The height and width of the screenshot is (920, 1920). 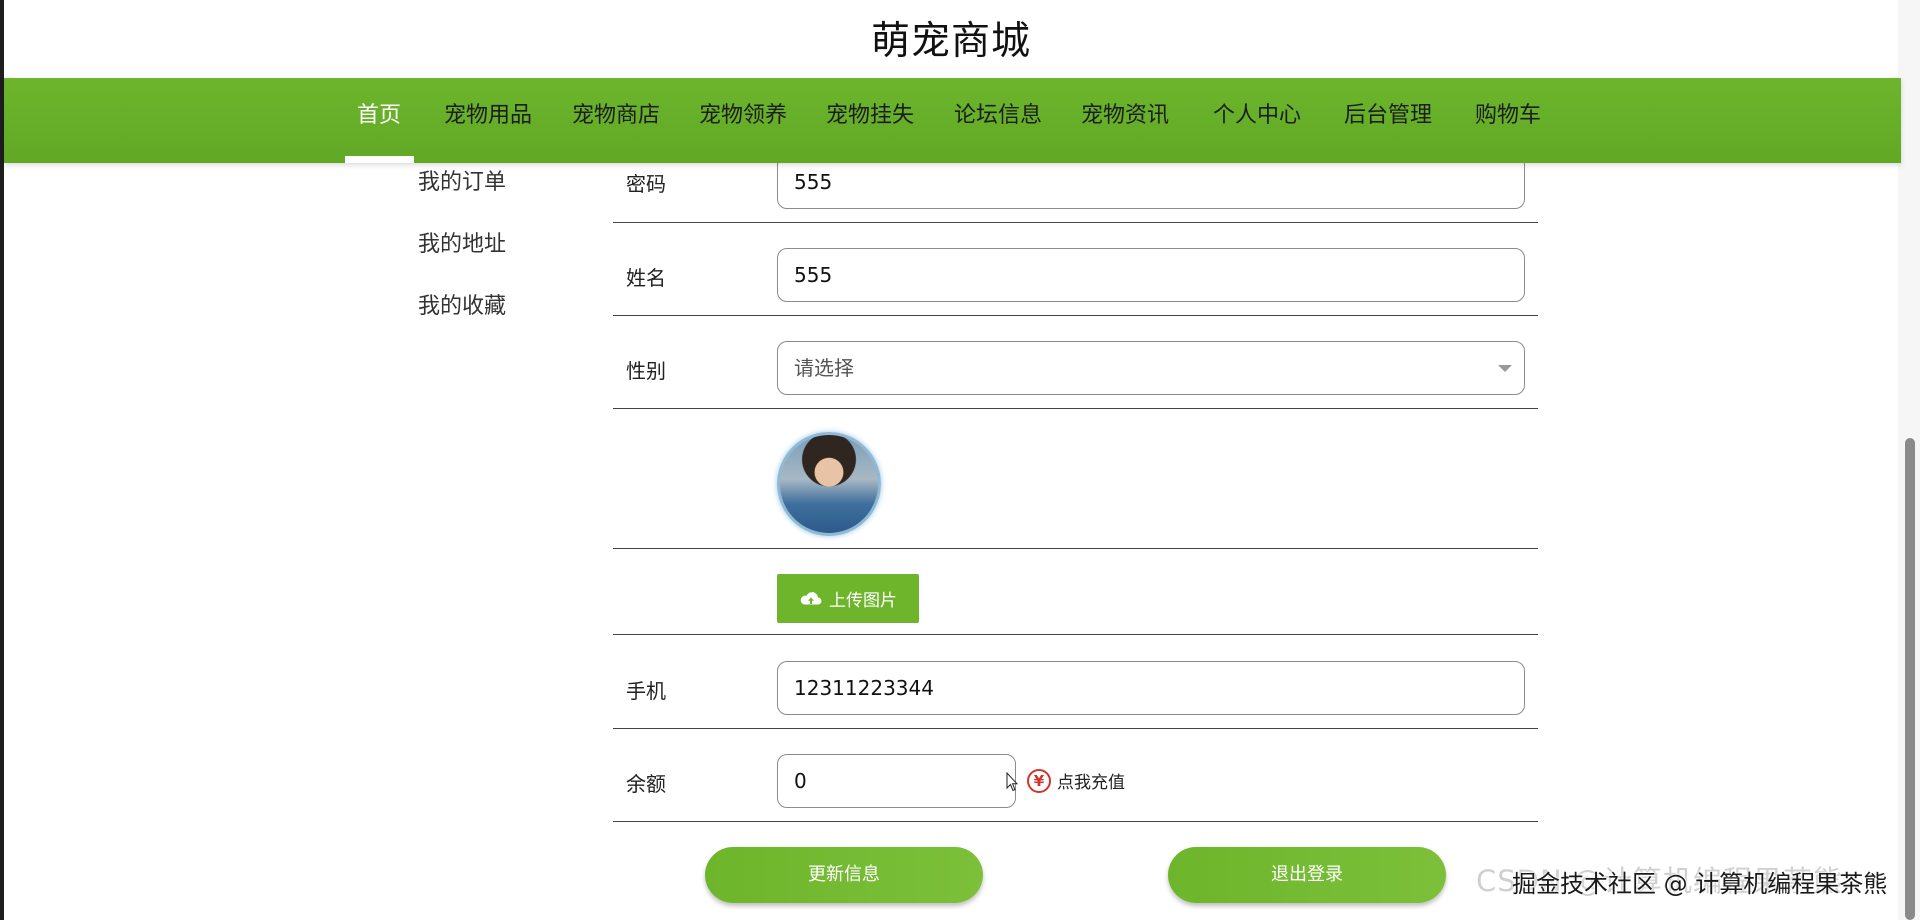 I want to click on balance-field: 0, so click(x=896, y=781).